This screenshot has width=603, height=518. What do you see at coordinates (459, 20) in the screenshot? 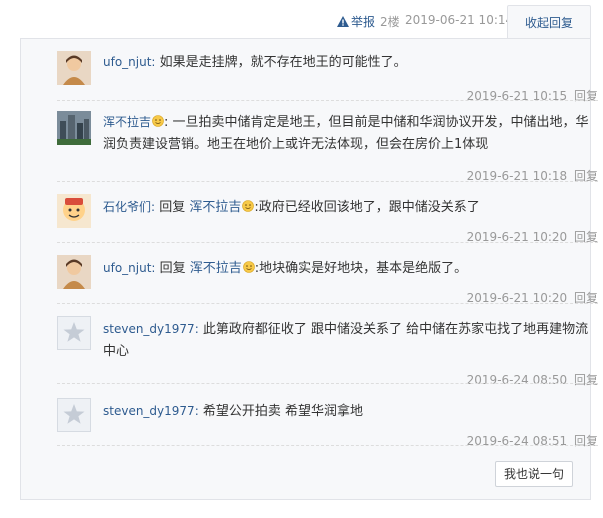
I see `post-time: 2019-06-21 10:14` at bounding box center [459, 20].